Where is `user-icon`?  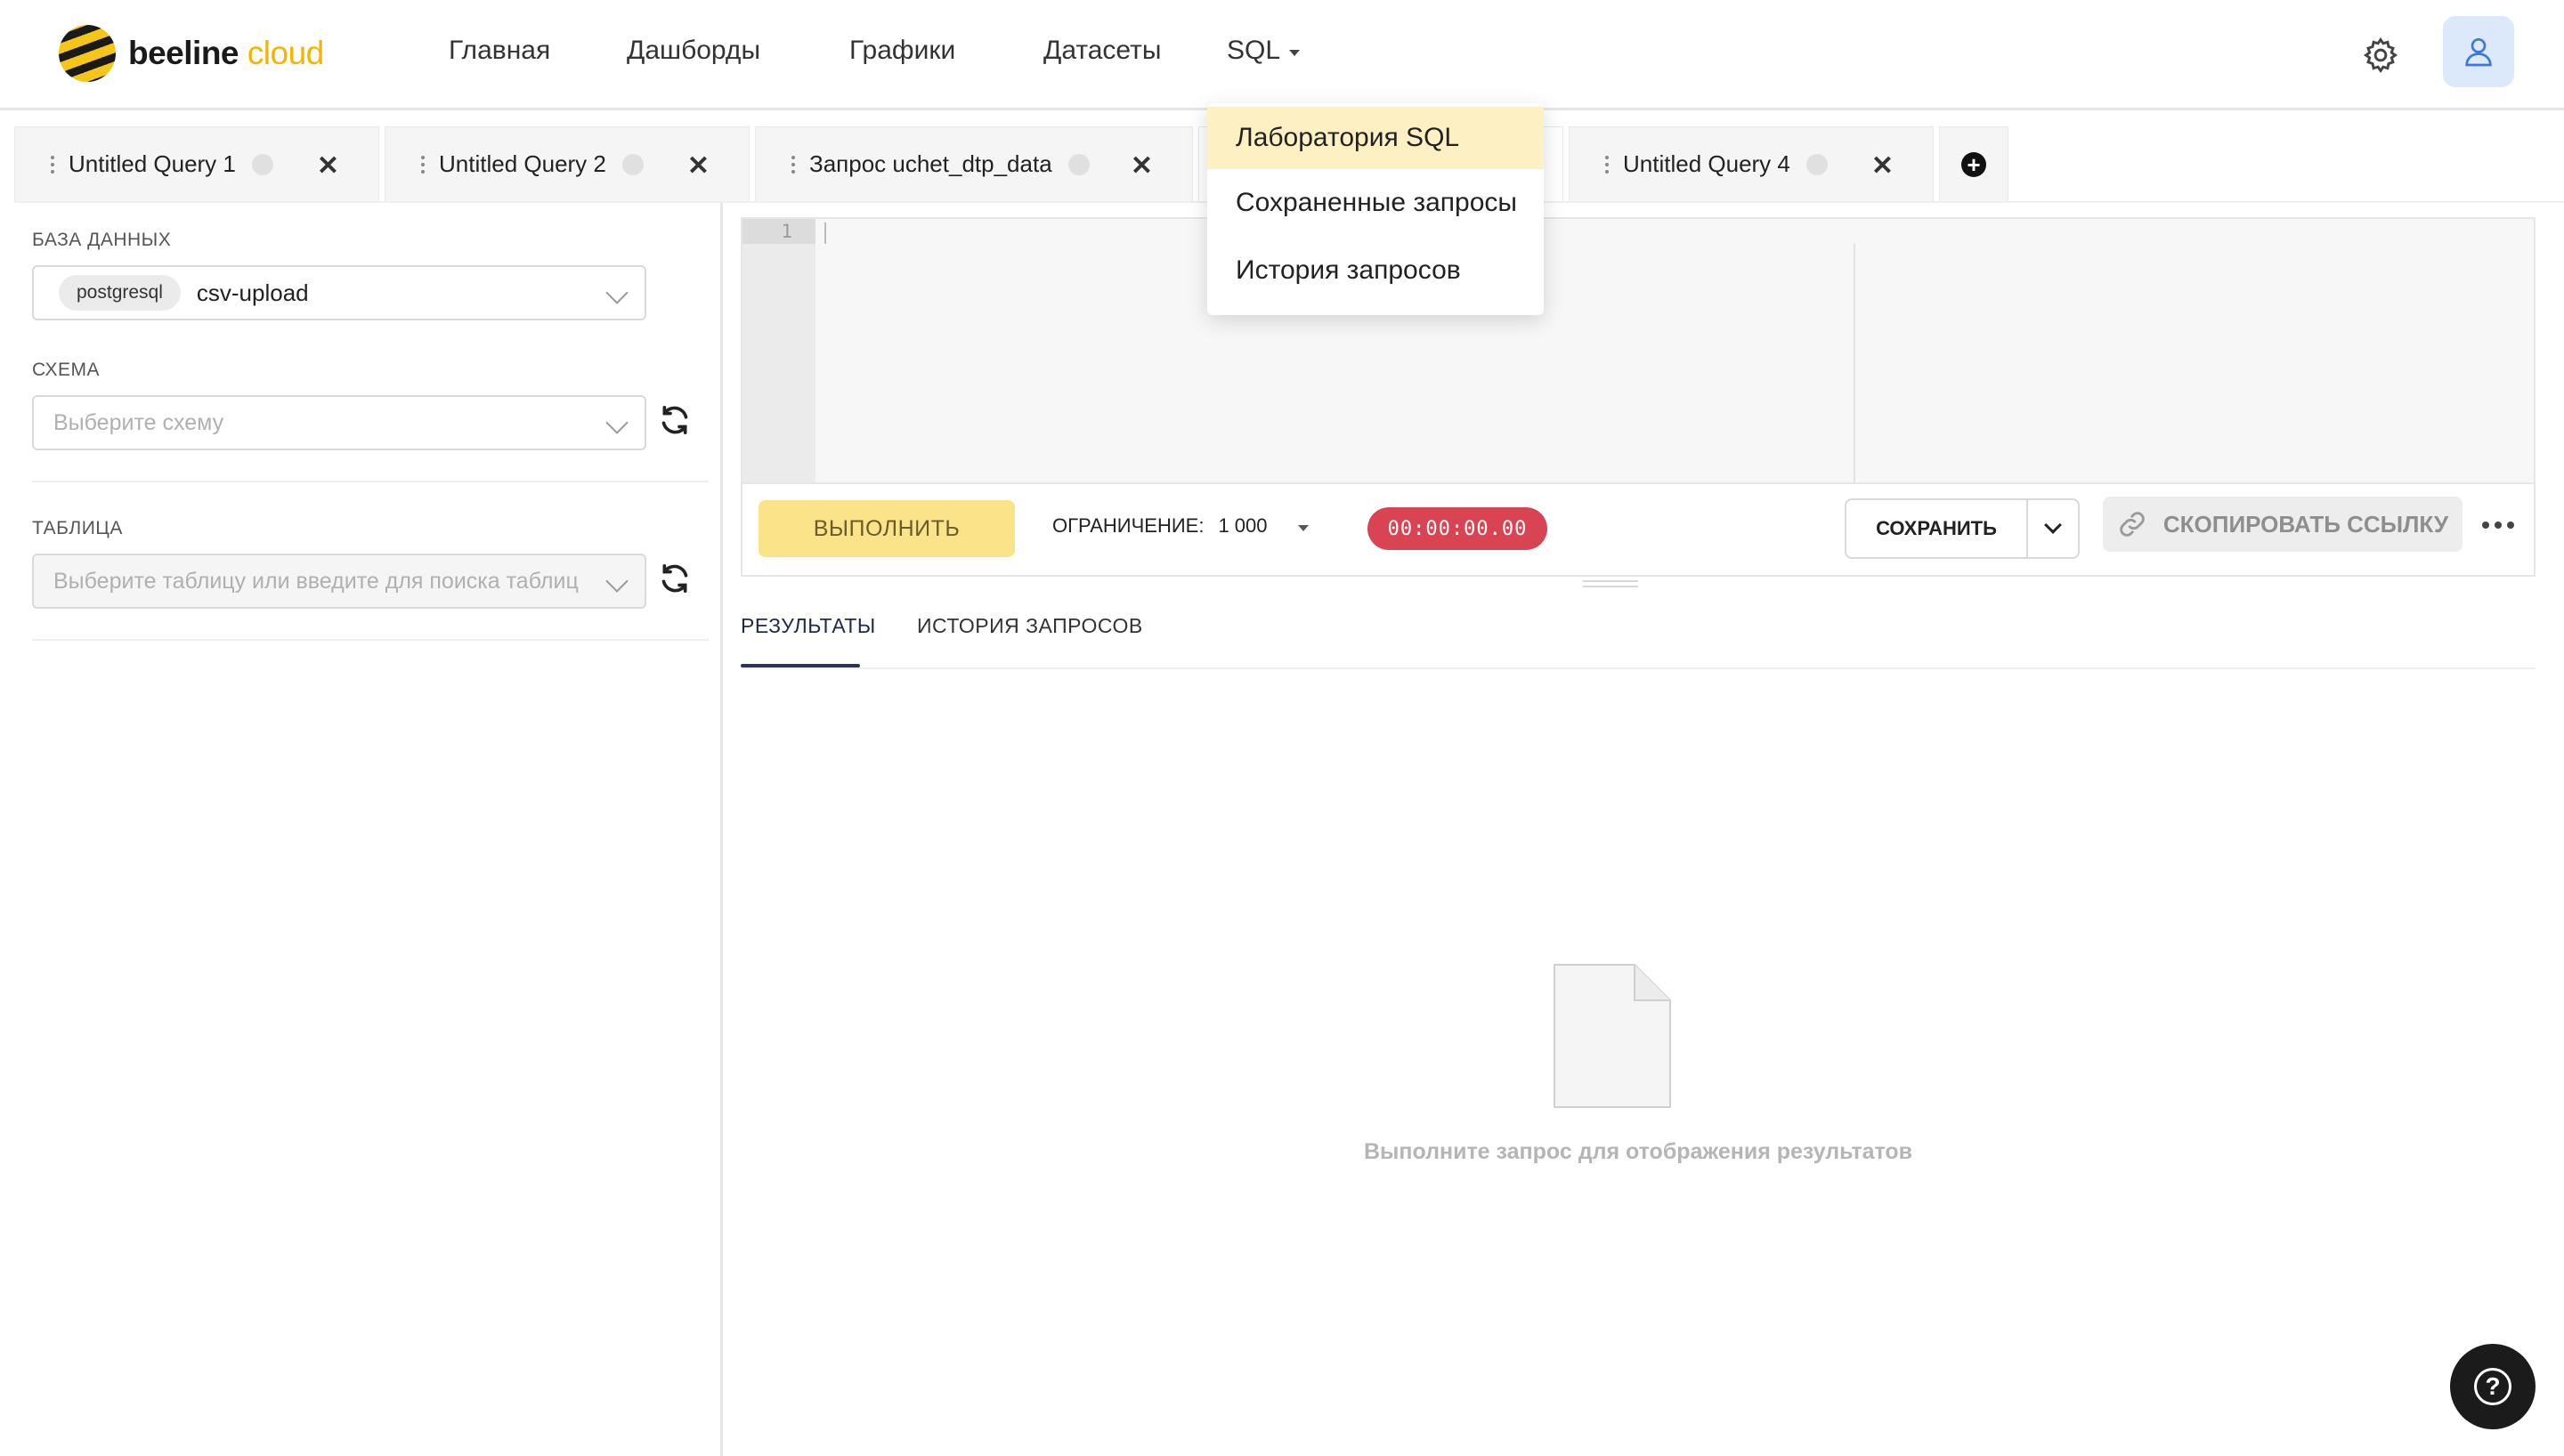 user-icon is located at coordinates (2478, 52).